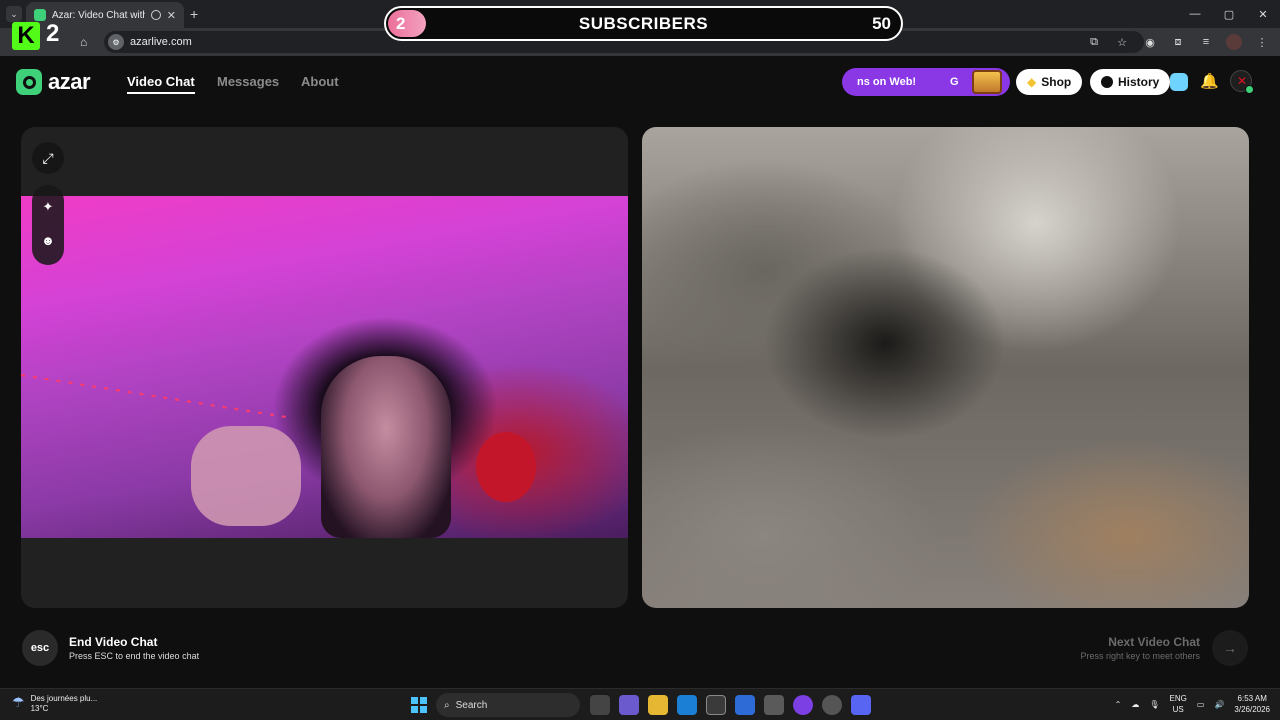 The width and height of the screenshot is (1280, 720). What do you see at coordinates (14, 14) in the screenshot?
I see `tab-search-button: ⌄` at bounding box center [14, 14].